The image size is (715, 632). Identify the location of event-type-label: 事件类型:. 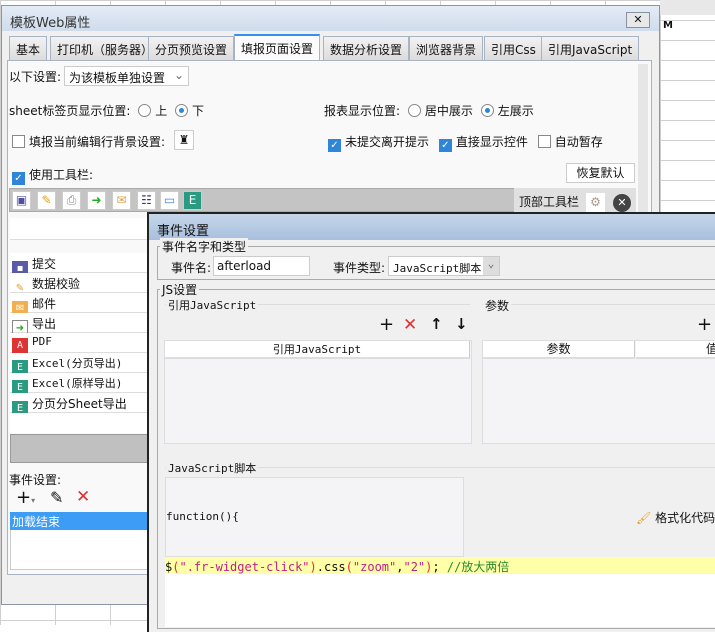
(359, 268).